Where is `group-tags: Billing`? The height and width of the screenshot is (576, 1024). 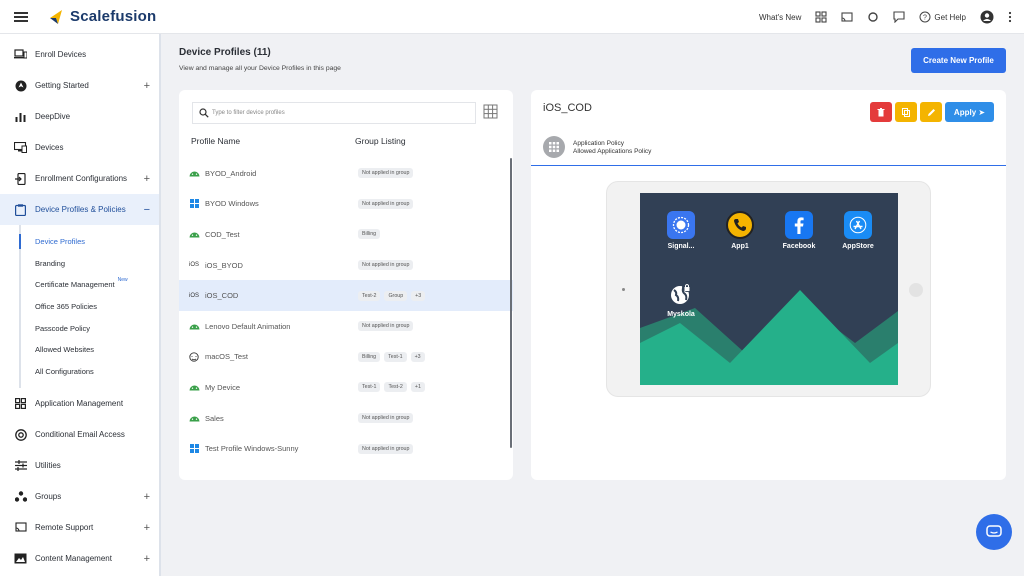
group-tags: Billing is located at coordinates (369, 234).